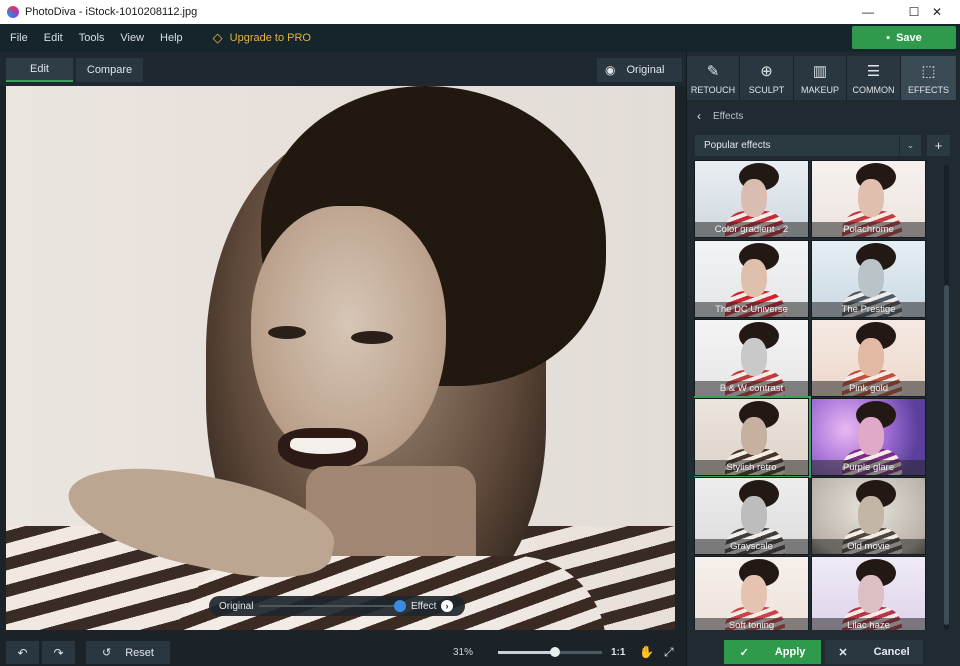 The height and width of the screenshot is (666, 960). Describe the element at coordinates (171, 38) in the screenshot. I see `menu-help: Help` at that location.